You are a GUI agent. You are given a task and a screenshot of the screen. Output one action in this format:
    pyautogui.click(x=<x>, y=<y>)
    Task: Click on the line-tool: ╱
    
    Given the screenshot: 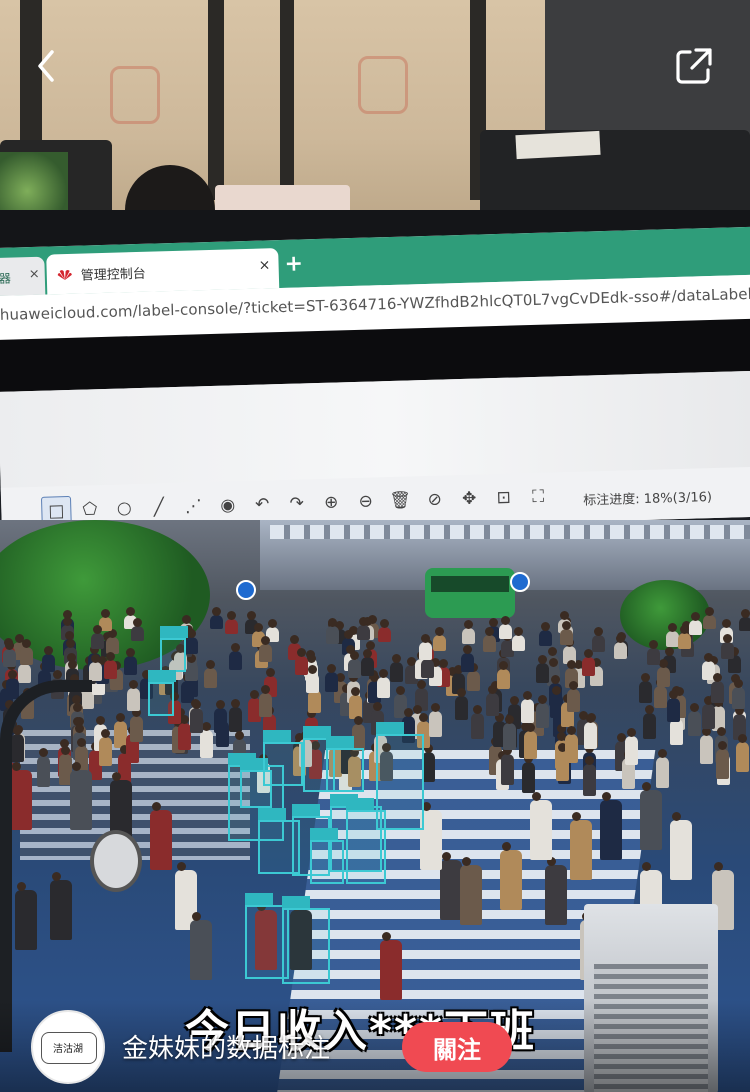 What is the action you would take?
    pyautogui.click(x=158, y=507)
    